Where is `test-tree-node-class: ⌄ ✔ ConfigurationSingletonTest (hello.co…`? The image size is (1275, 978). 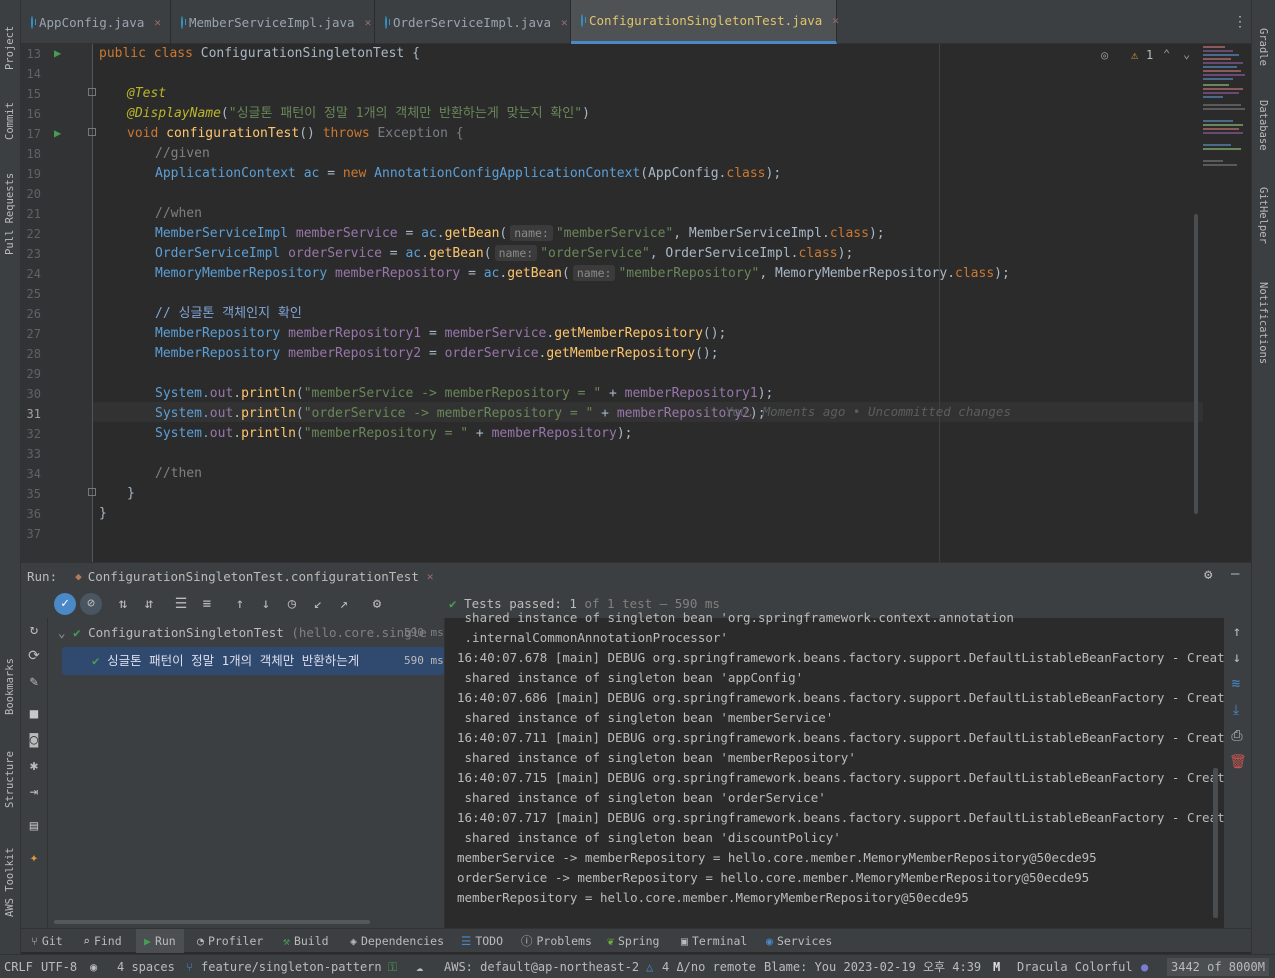
test-tree-node-class: ⌄ ✔ ConfigurationSingletonTest (hello.co… is located at coordinates (246, 633).